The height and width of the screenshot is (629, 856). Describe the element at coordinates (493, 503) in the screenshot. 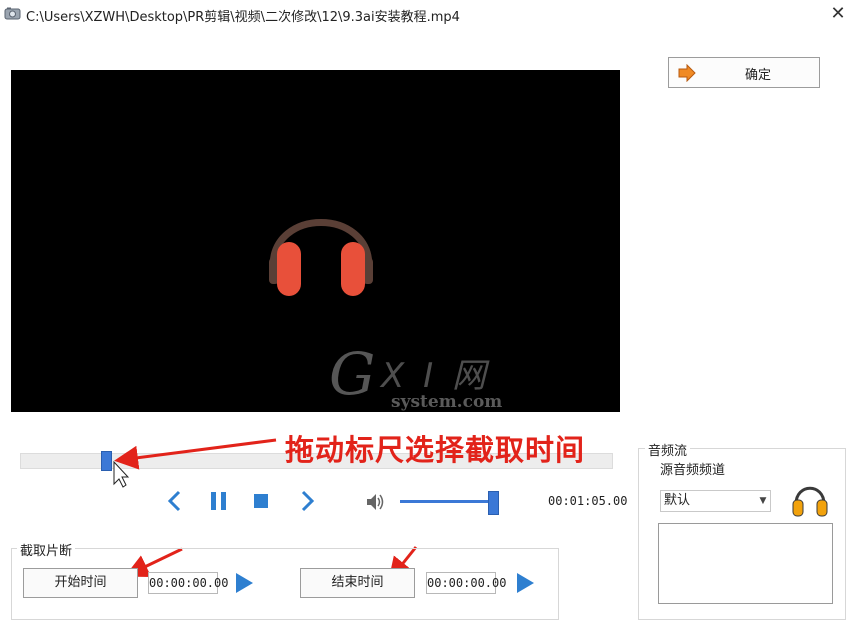

I see `volume-thumb` at that location.